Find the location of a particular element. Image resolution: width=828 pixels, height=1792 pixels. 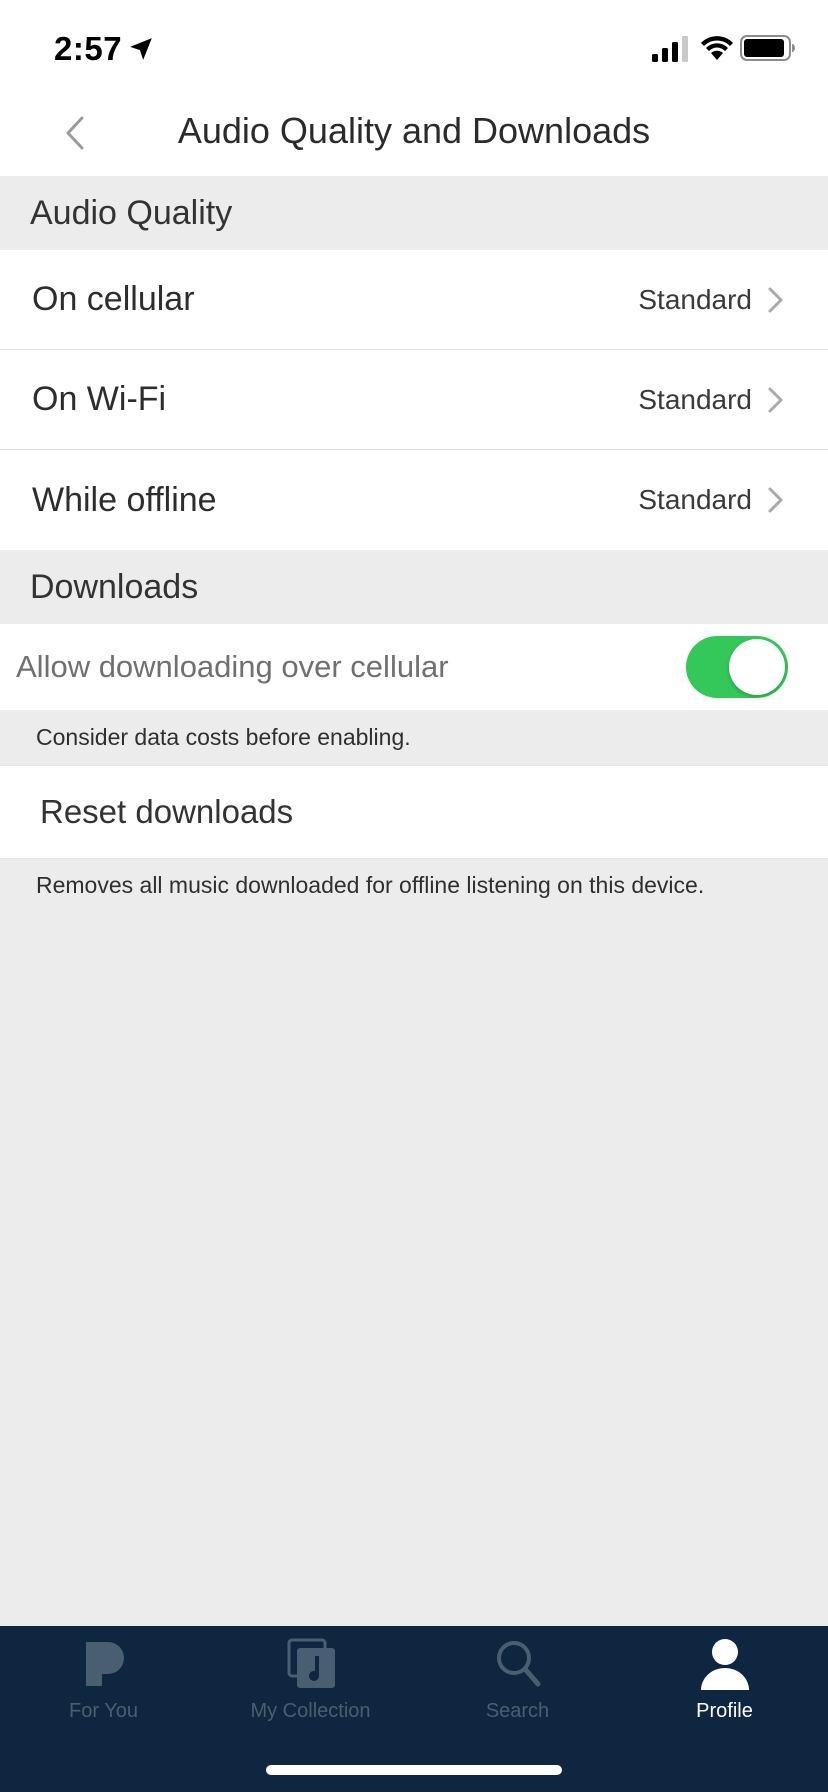

location-arrow-icon is located at coordinates (141, 49).